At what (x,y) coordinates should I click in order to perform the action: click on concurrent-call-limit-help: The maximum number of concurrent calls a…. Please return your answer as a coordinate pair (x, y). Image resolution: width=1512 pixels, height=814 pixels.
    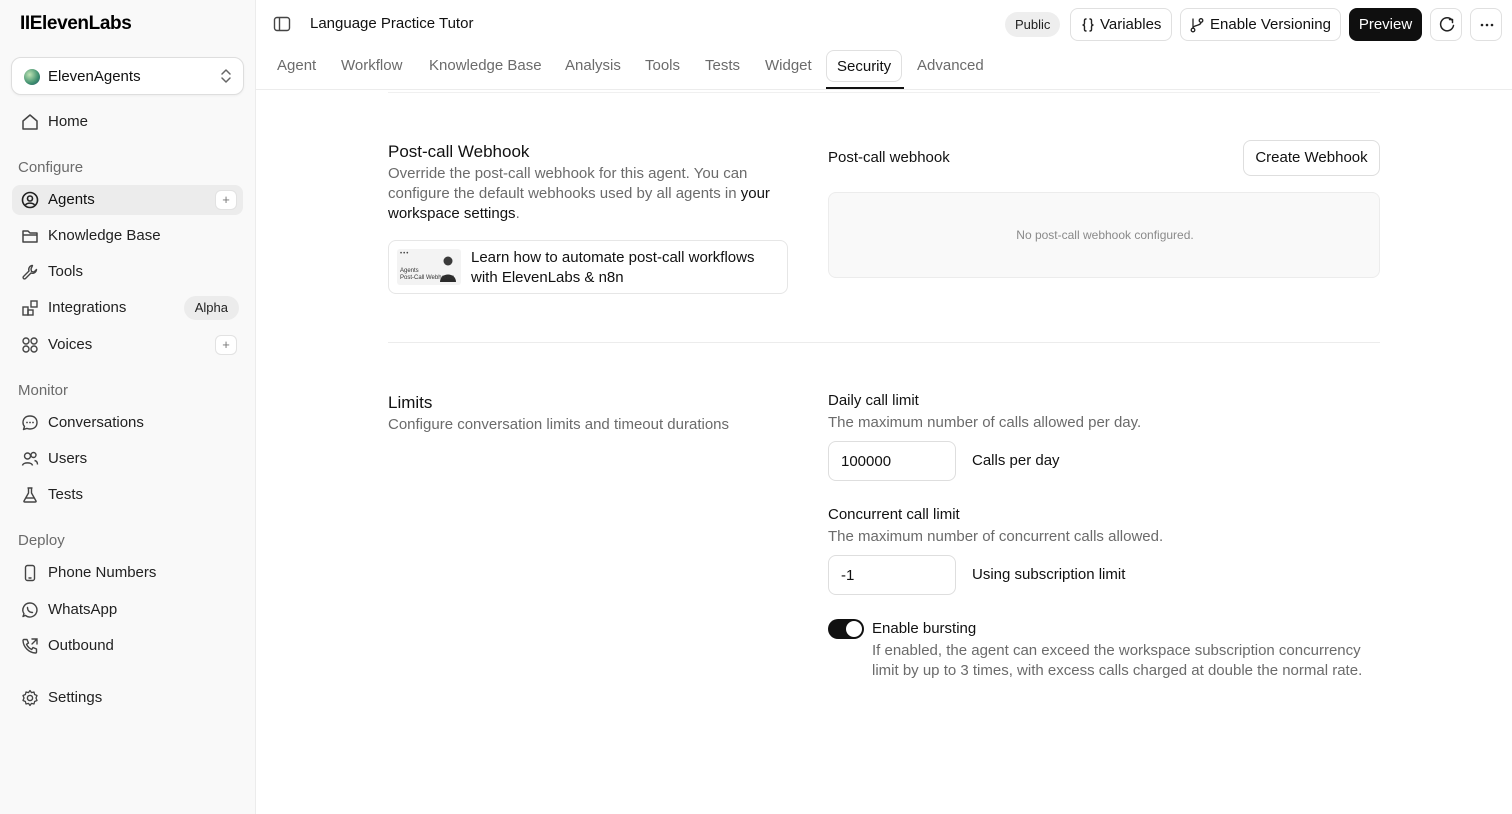
    Looking at the image, I should click on (996, 536).